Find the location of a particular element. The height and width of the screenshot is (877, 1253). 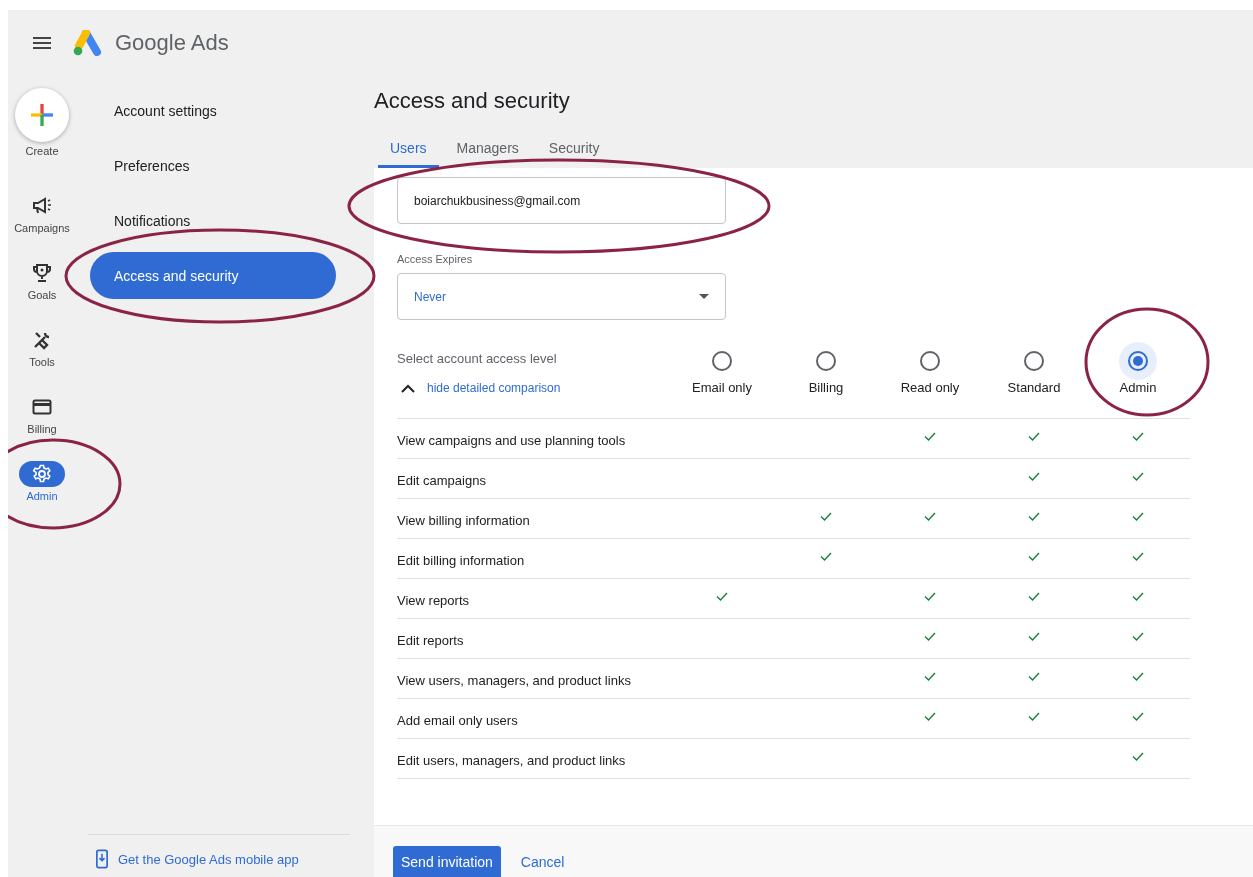

create-button is located at coordinates (42, 115).